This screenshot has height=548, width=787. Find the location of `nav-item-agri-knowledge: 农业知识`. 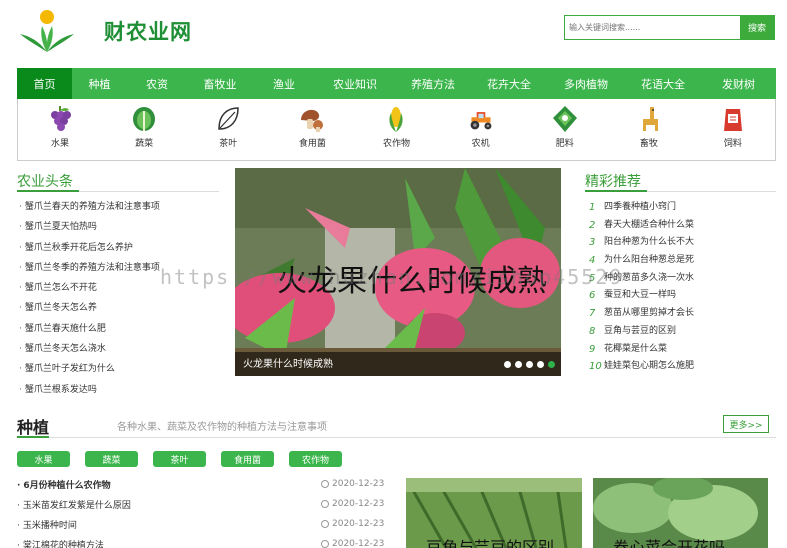

nav-item-agri-knowledge: 农业知识 is located at coordinates (355, 83).